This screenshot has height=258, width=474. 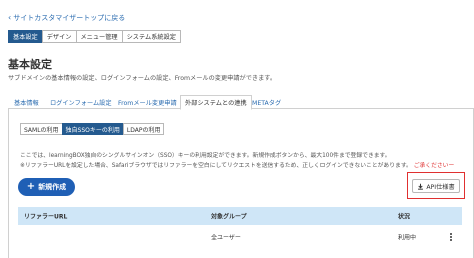 What do you see at coordinates (41, 129) in the screenshot?
I see `segment-saml: SAMLの利用` at bounding box center [41, 129].